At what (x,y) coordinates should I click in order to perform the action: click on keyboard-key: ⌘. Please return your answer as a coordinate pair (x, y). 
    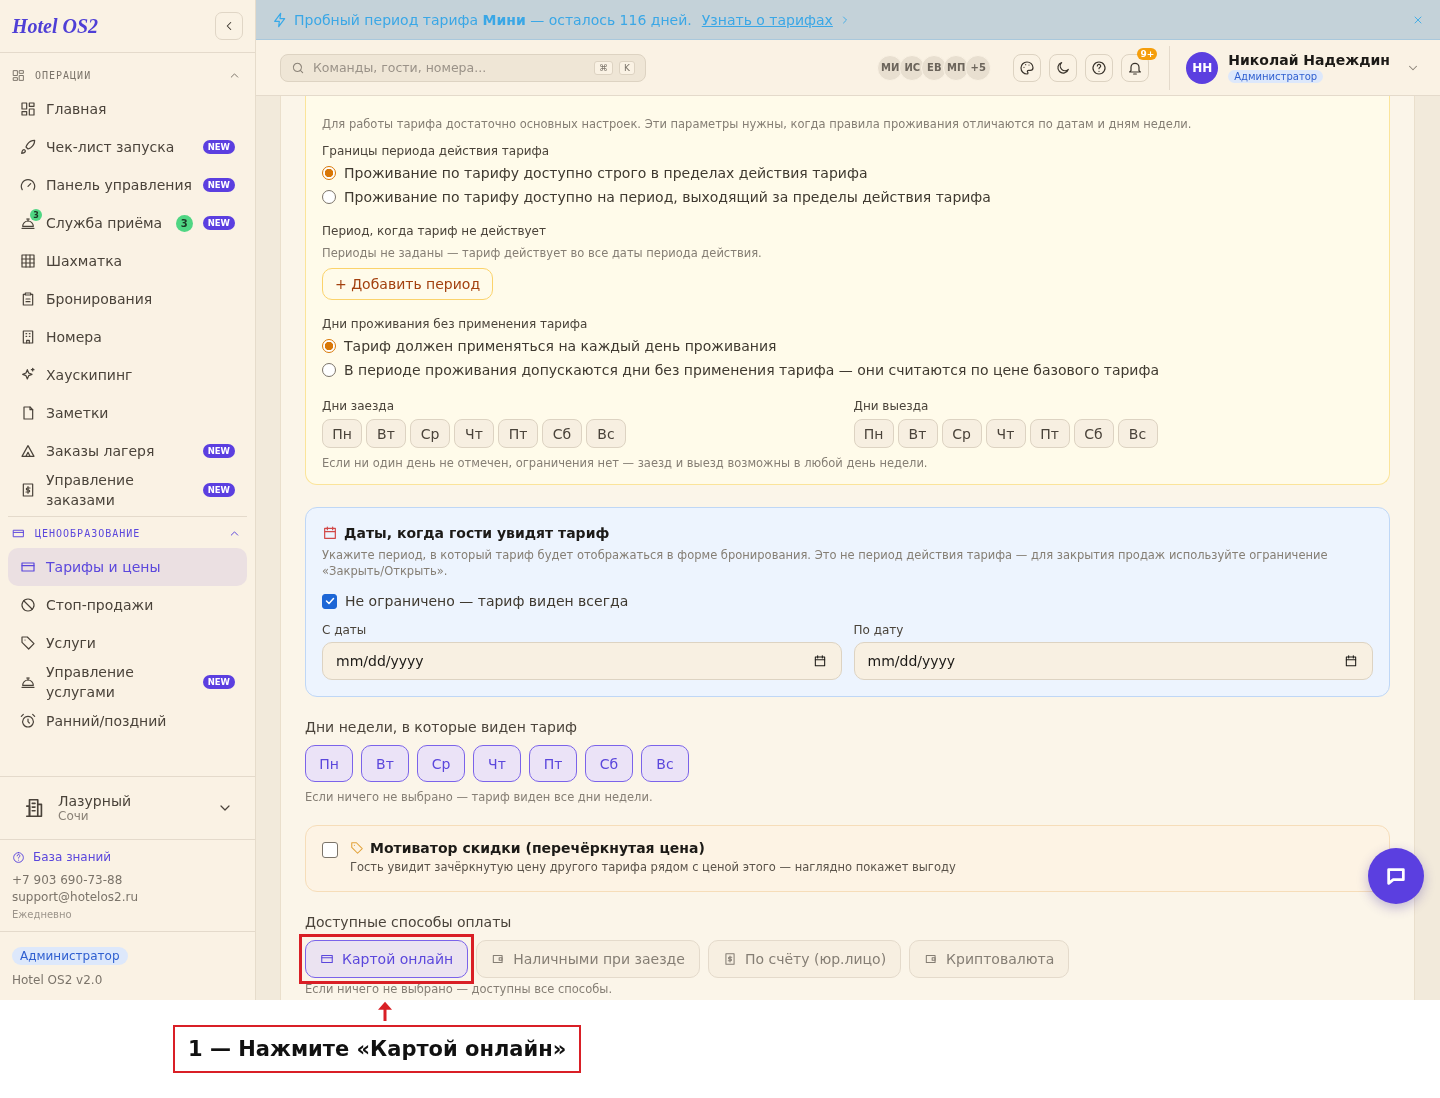
    Looking at the image, I should click on (604, 67).